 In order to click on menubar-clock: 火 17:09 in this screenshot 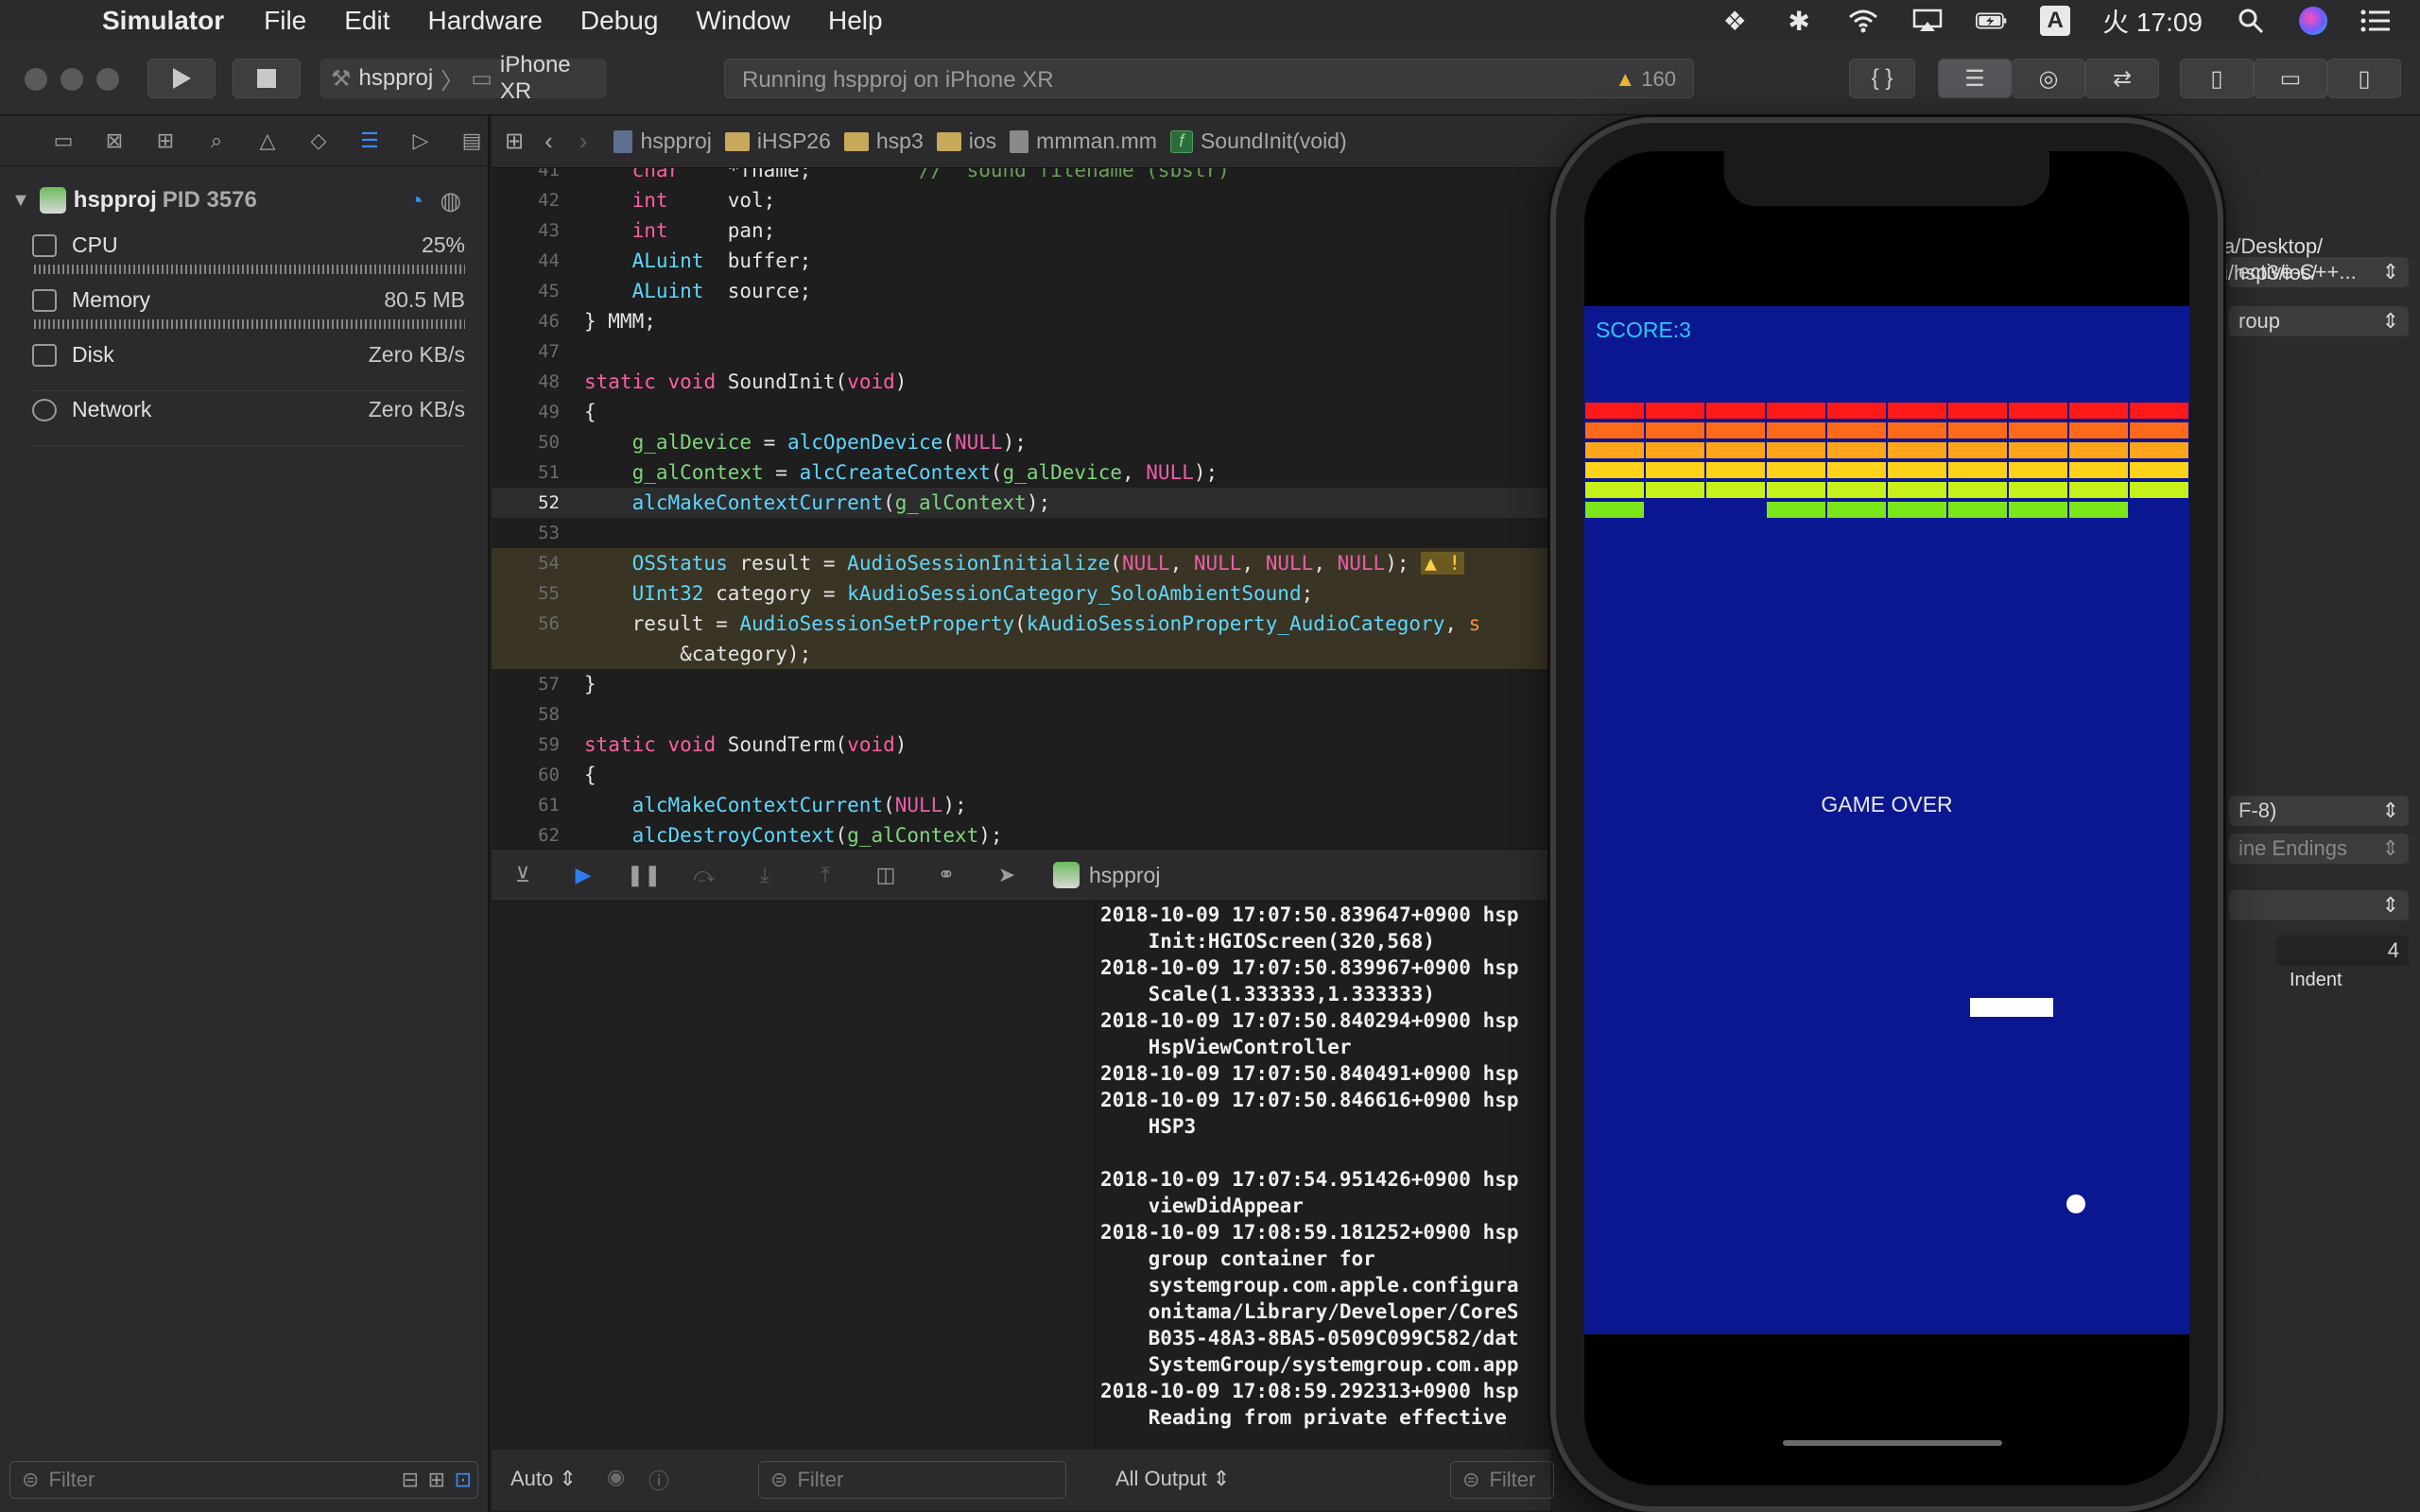, I will do `click(2152, 21)`.